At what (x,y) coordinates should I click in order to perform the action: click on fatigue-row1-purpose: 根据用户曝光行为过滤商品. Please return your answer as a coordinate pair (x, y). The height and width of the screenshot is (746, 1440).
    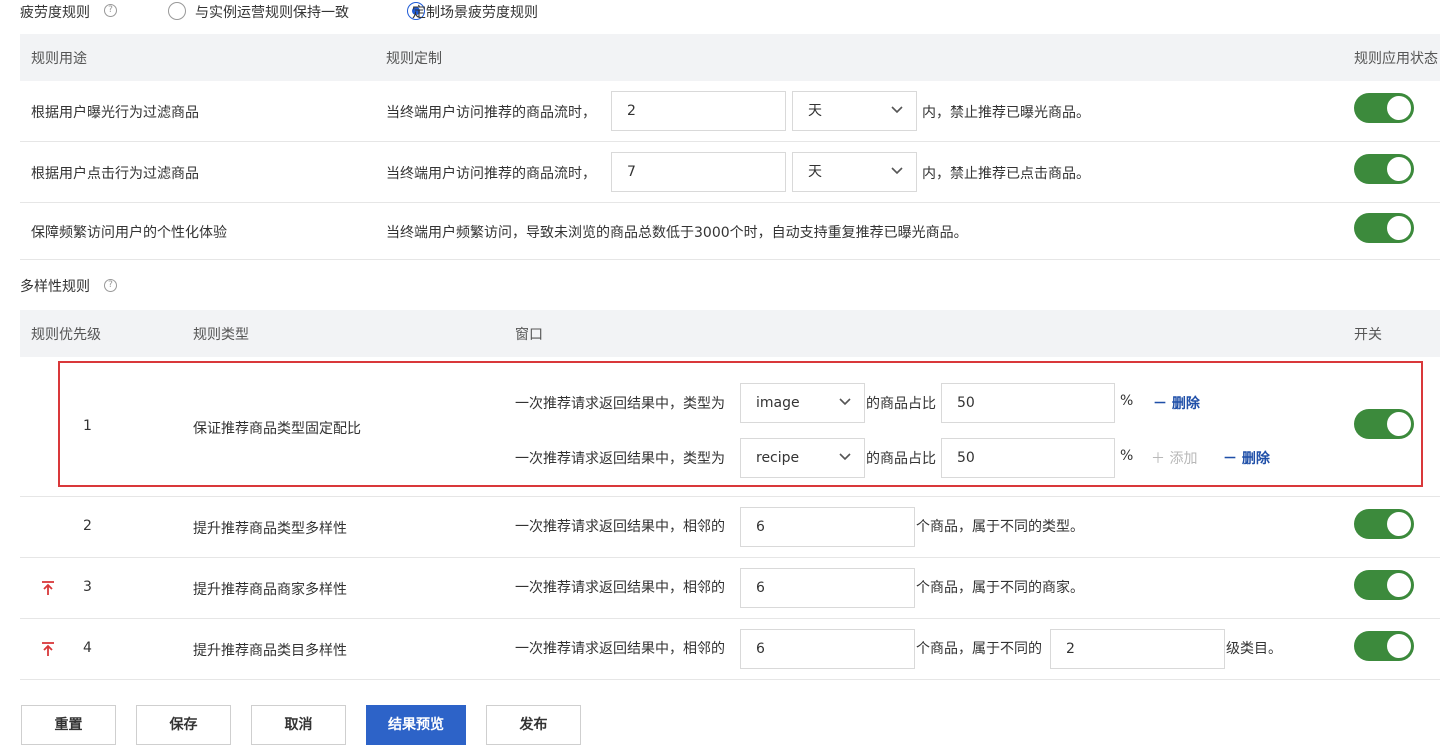
    Looking at the image, I should click on (115, 113).